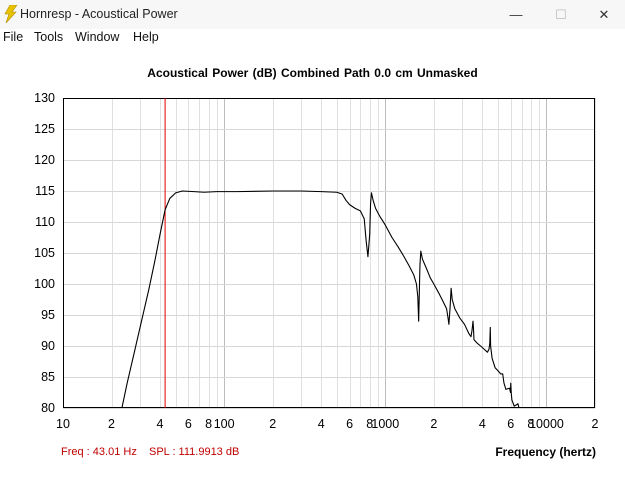 This screenshot has height=478, width=625. Describe the element at coordinates (48, 377) in the screenshot. I see `y-tick-label: 85` at that location.